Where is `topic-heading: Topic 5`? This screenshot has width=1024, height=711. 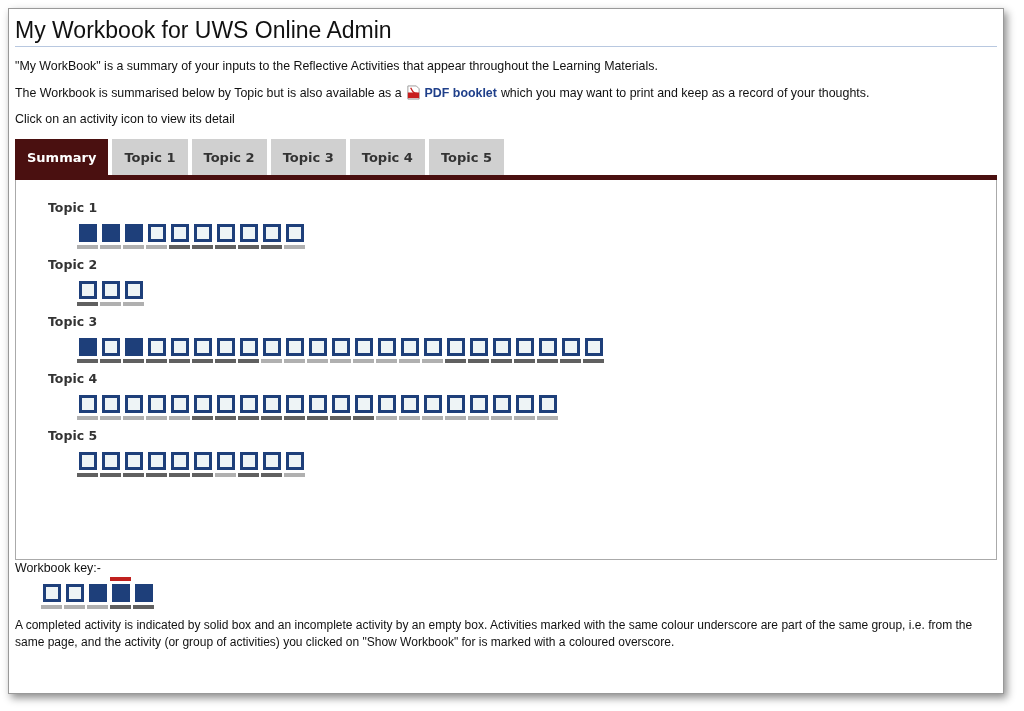
topic-heading: Topic 5 is located at coordinates (73, 435).